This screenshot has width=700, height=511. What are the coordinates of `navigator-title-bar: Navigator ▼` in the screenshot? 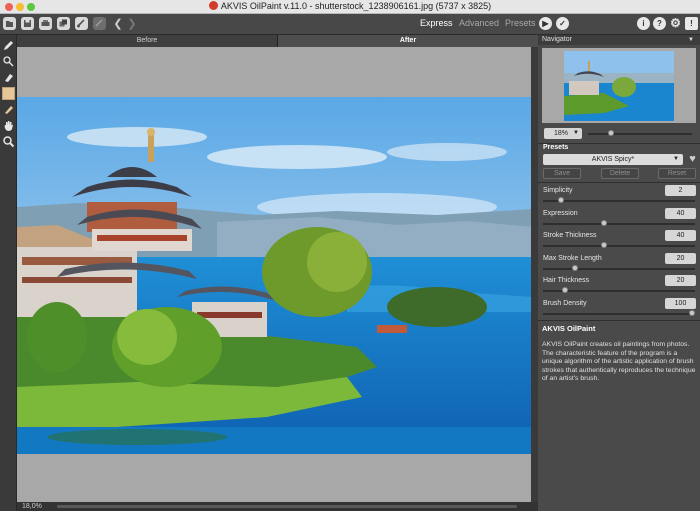 It's located at (619, 40).